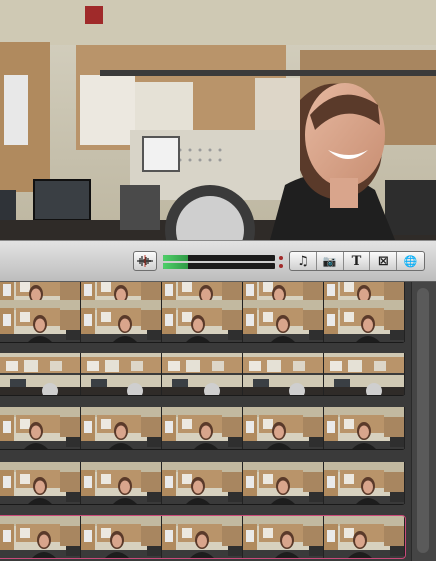 This screenshot has height=561, width=436. Describe the element at coordinates (223, 261) in the screenshot. I see `audio-level-meter` at that location.